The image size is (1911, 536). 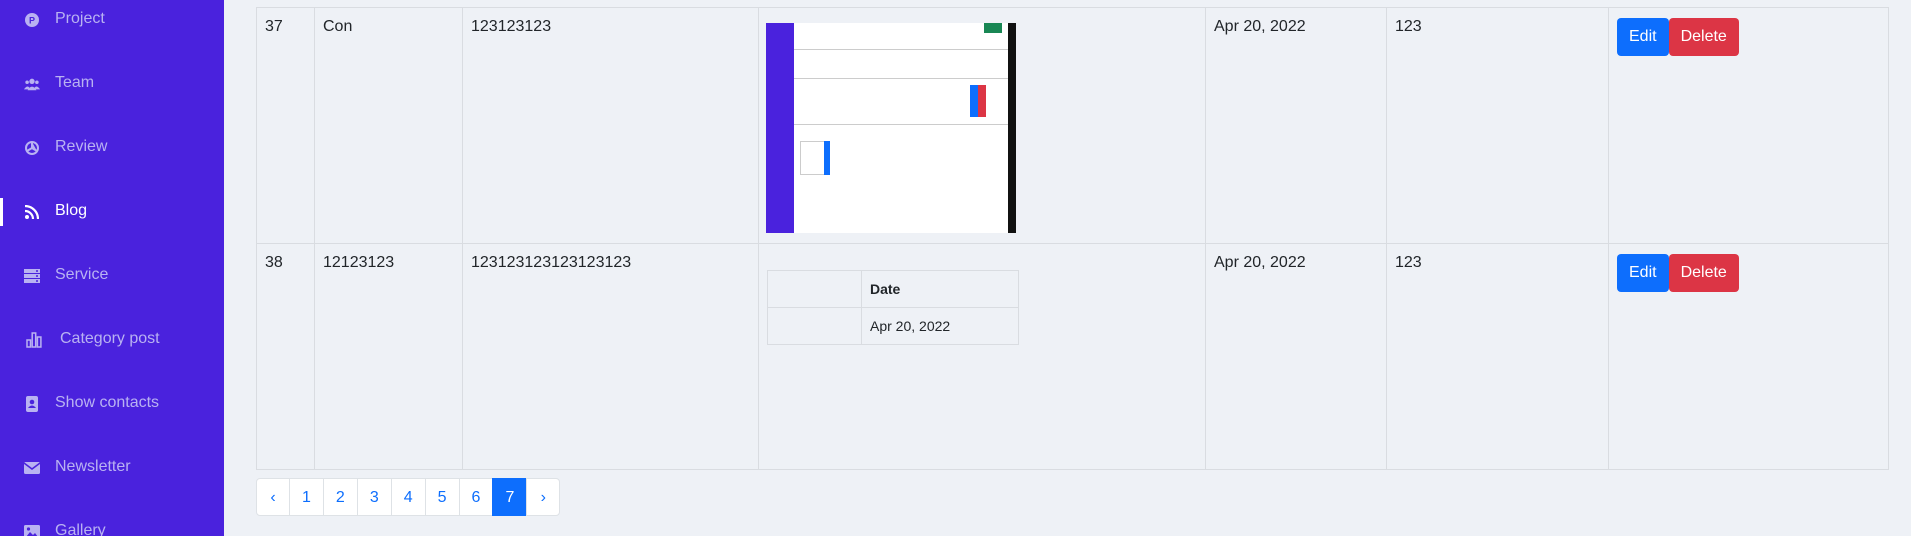 I want to click on thumbnail-edit-button, so click(x=974, y=101).